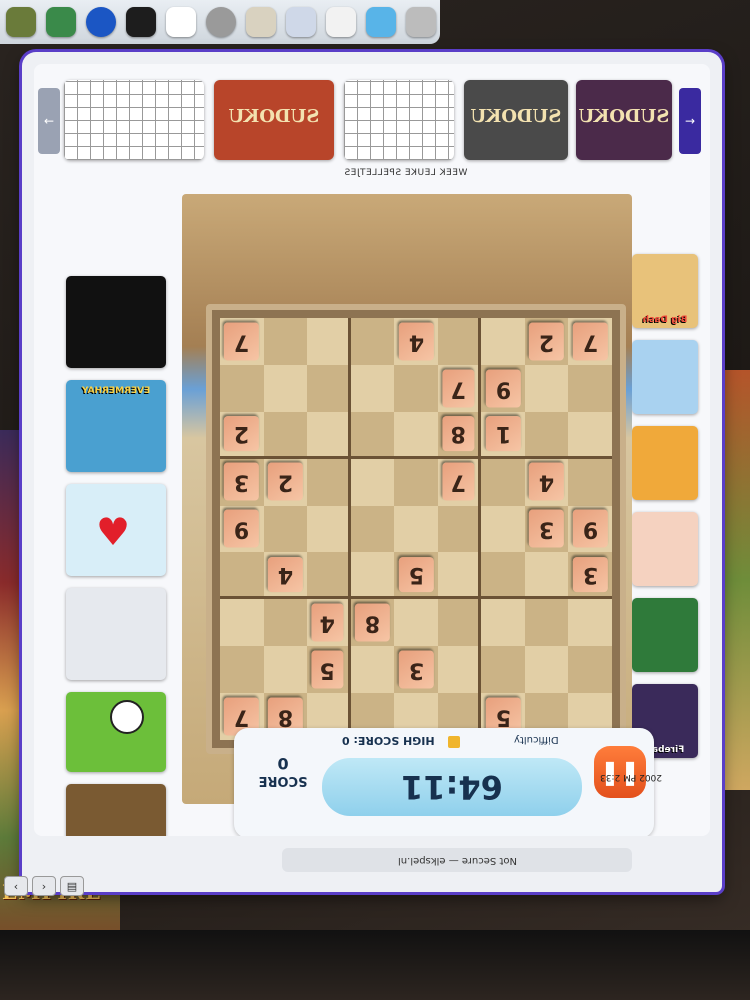 The height and width of the screenshot is (1000, 750). I want to click on strip-next-button: →, so click(690, 121).